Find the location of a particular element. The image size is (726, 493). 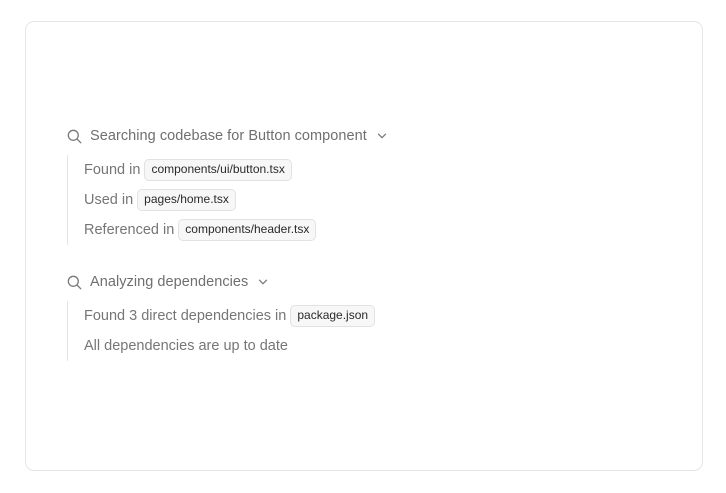

item-text: Used in is located at coordinates (109, 200).